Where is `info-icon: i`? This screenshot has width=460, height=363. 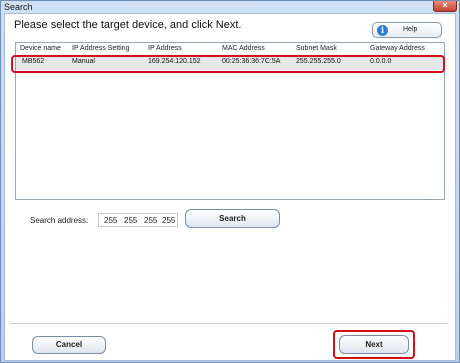
info-icon: i is located at coordinates (382, 30).